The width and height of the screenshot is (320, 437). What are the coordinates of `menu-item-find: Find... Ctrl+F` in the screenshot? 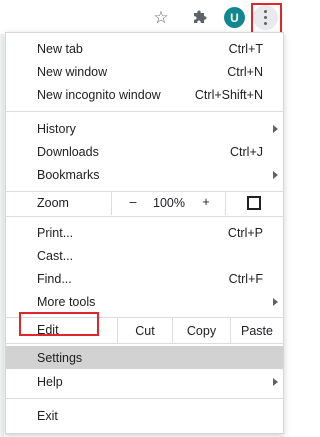 It's located at (144, 278).